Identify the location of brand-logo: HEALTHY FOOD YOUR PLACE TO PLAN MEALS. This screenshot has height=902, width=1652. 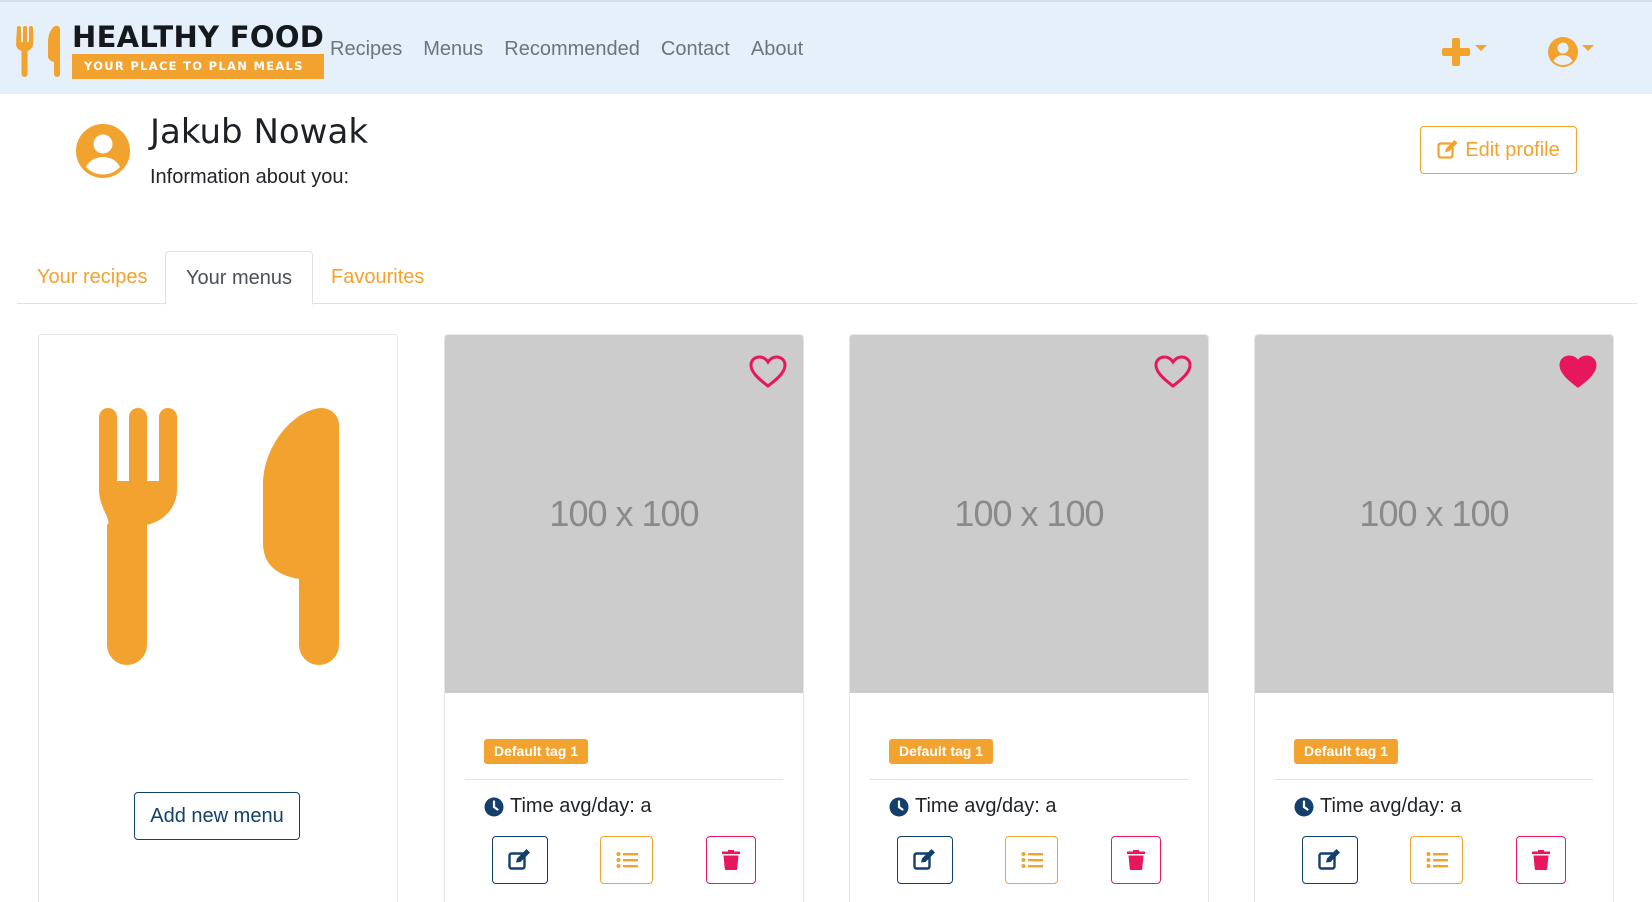
(169, 49).